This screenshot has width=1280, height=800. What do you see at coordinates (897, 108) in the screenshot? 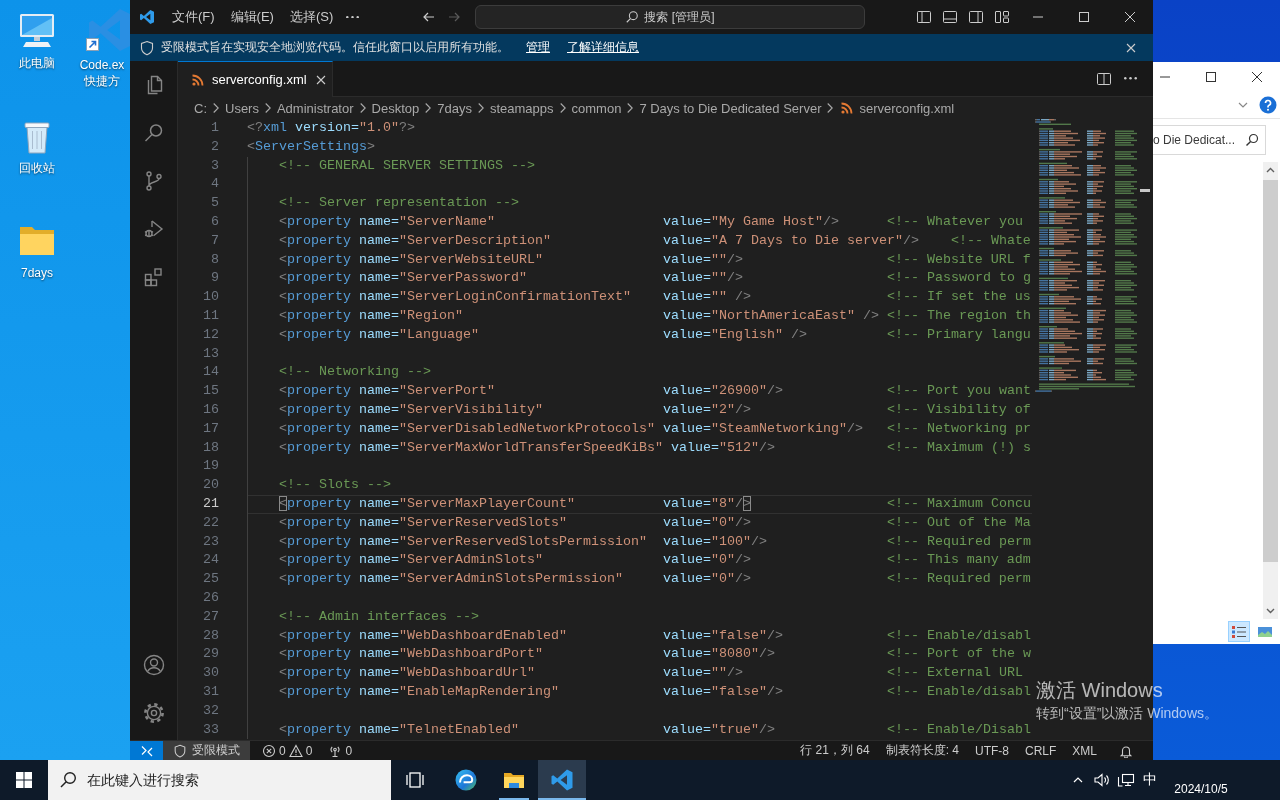
I see `breadcrumb-item: serverconfig.xml` at bounding box center [897, 108].